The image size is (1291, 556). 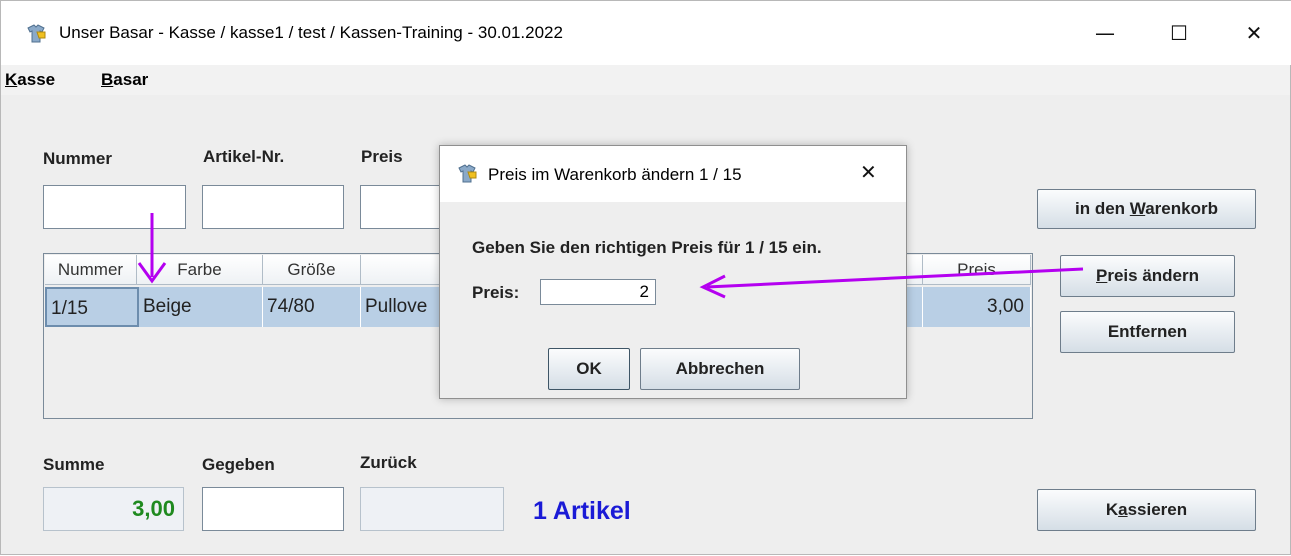 I want to click on kassieren-label-mnemonic: a, so click(x=1123, y=509).